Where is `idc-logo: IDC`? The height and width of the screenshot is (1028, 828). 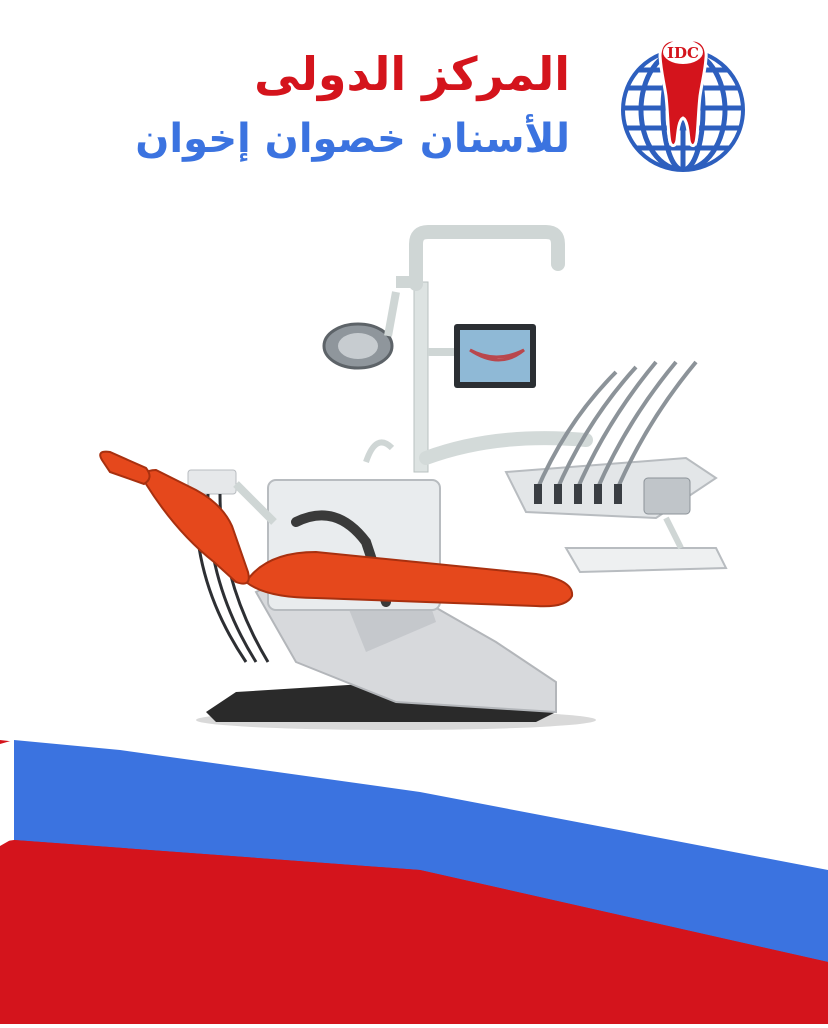
idc-logo: IDC is located at coordinates (683, 101).